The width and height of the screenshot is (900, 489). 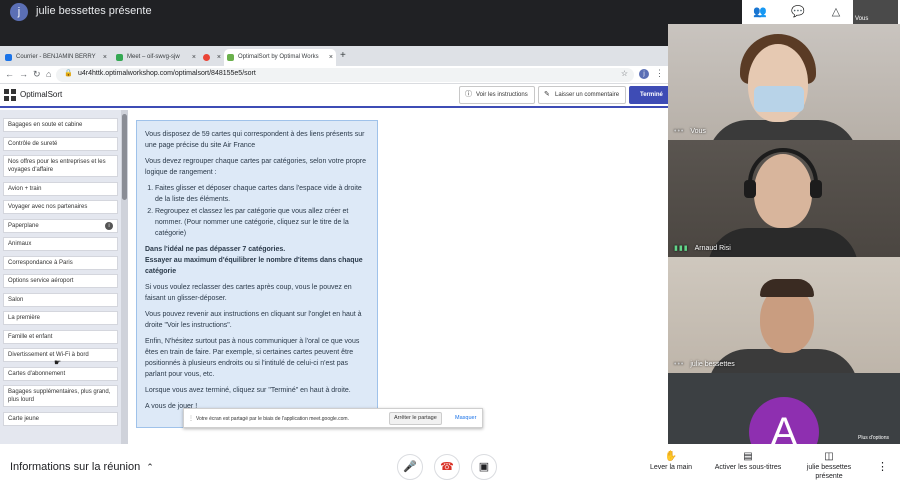 What do you see at coordinates (45, 125) in the screenshot?
I see `card-label: Bagages en soute et cabine` at bounding box center [45, 125].